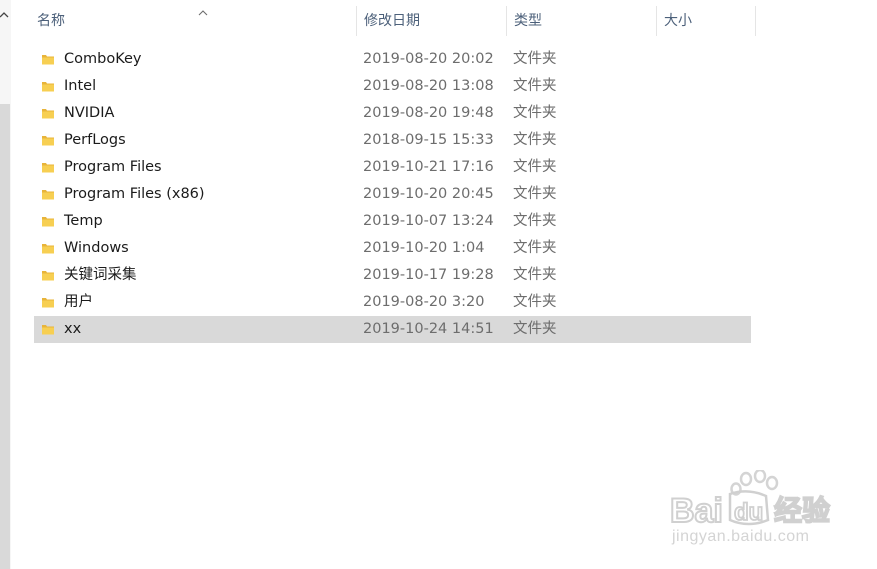 This screenshot has height=569, width=877. I want to click on file-name: Program Files (x86), so click(134, 194).